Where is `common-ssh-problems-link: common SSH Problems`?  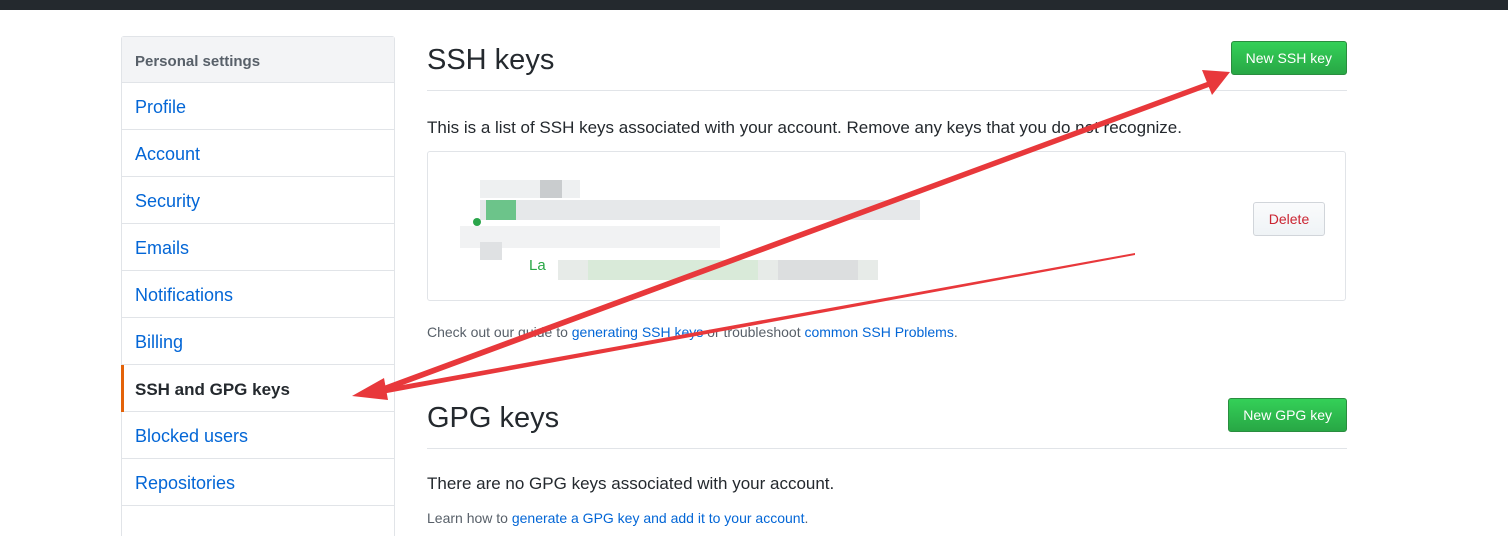 common-ssh-problems-link: common SSH Problems is located at coordinates (878, 332).